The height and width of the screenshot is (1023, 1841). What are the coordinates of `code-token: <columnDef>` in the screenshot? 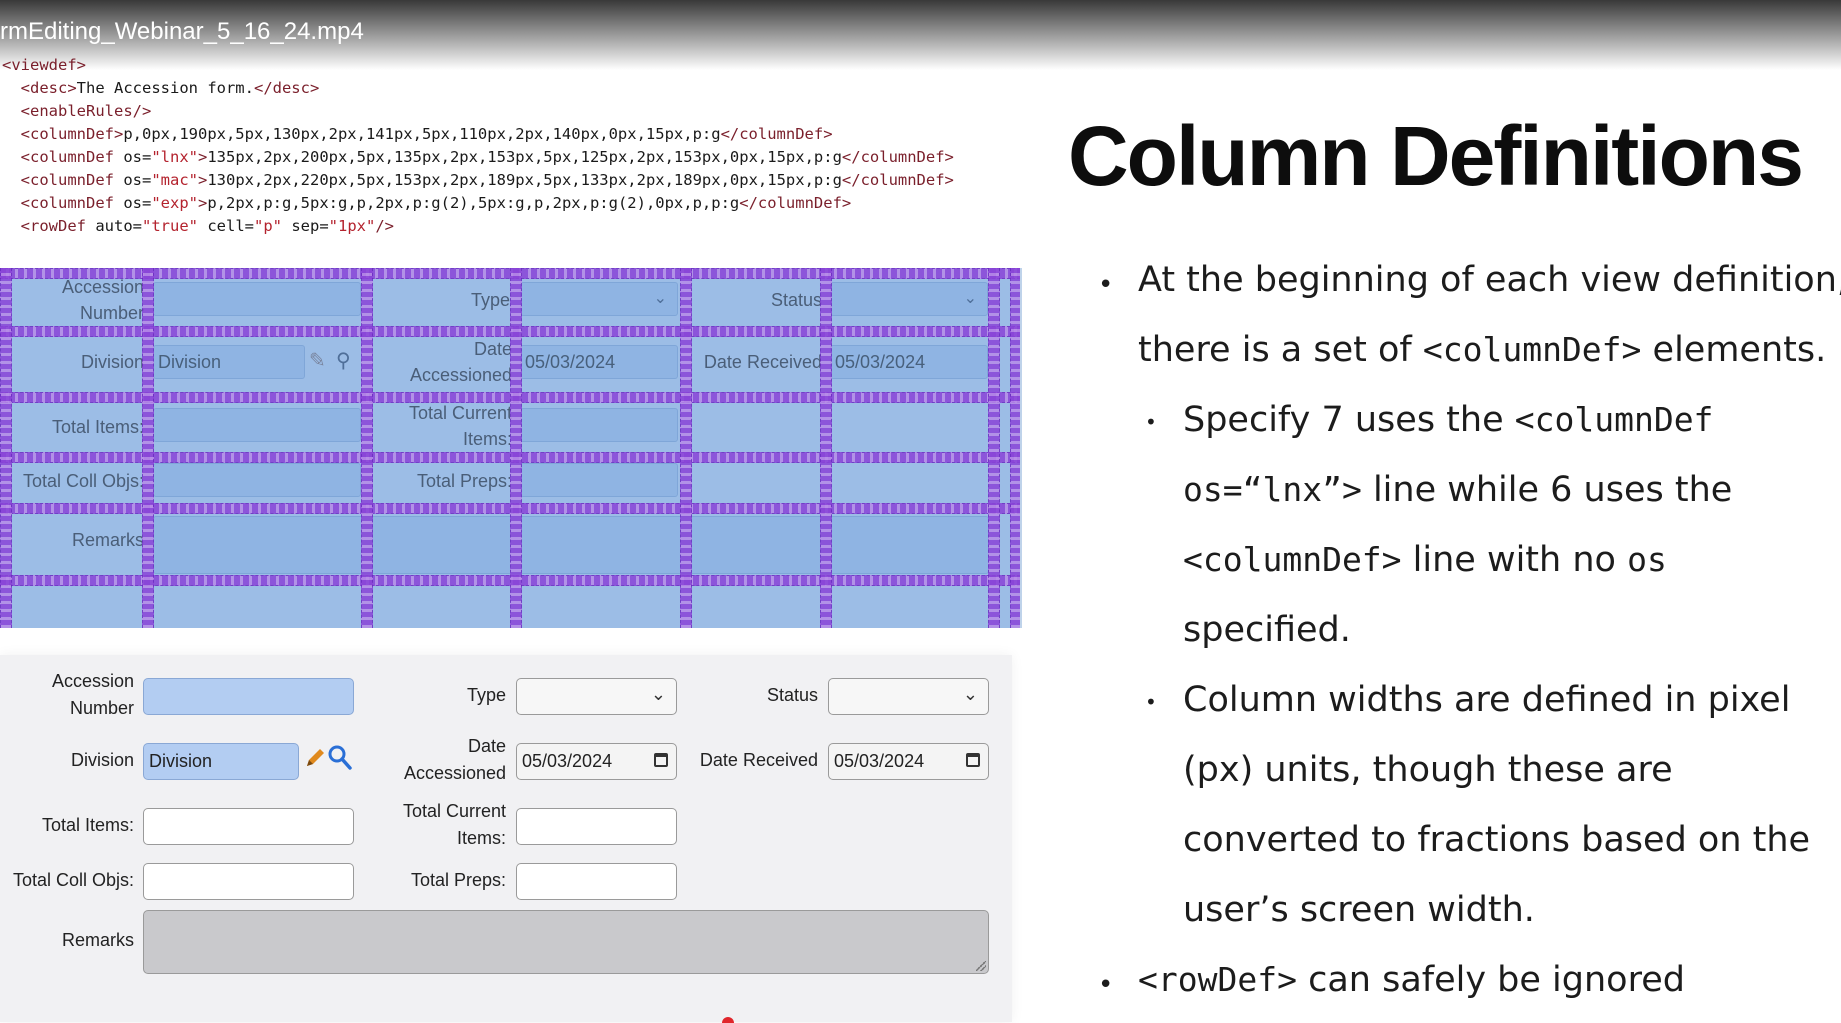 It's located at (72, 134).